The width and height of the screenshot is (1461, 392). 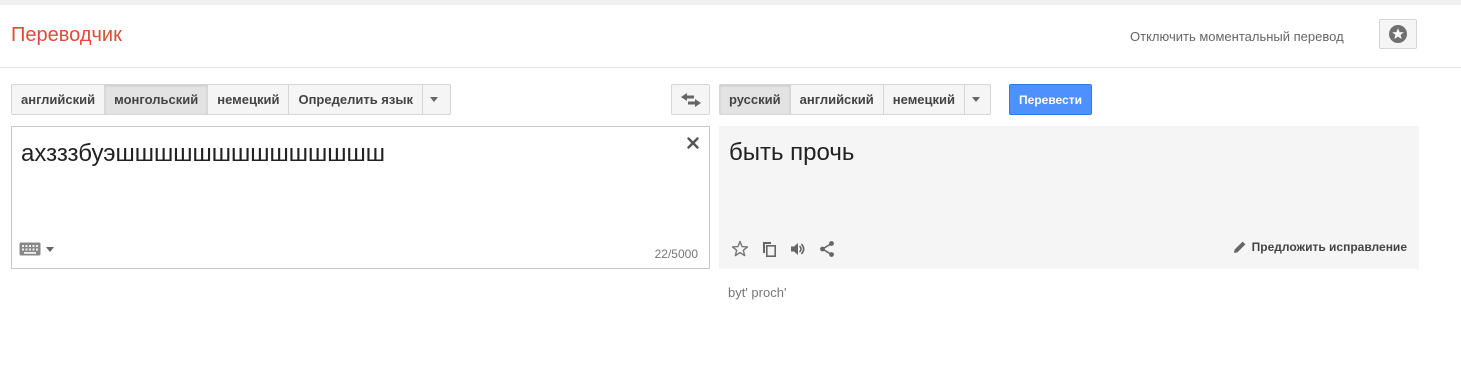 I want to click on target-lang-english: английский, so click(x=837, y=99).